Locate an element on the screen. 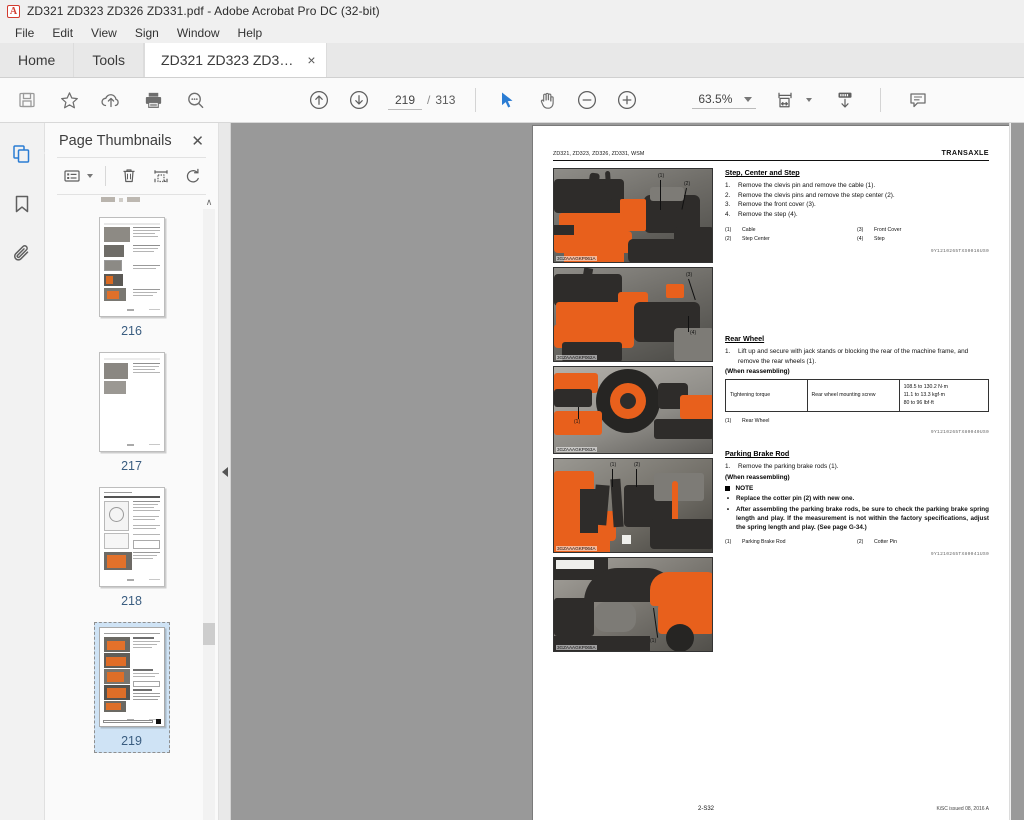 This screenshot has height=820, width=1024. menu-file: File is located at coordinates (24, 33).